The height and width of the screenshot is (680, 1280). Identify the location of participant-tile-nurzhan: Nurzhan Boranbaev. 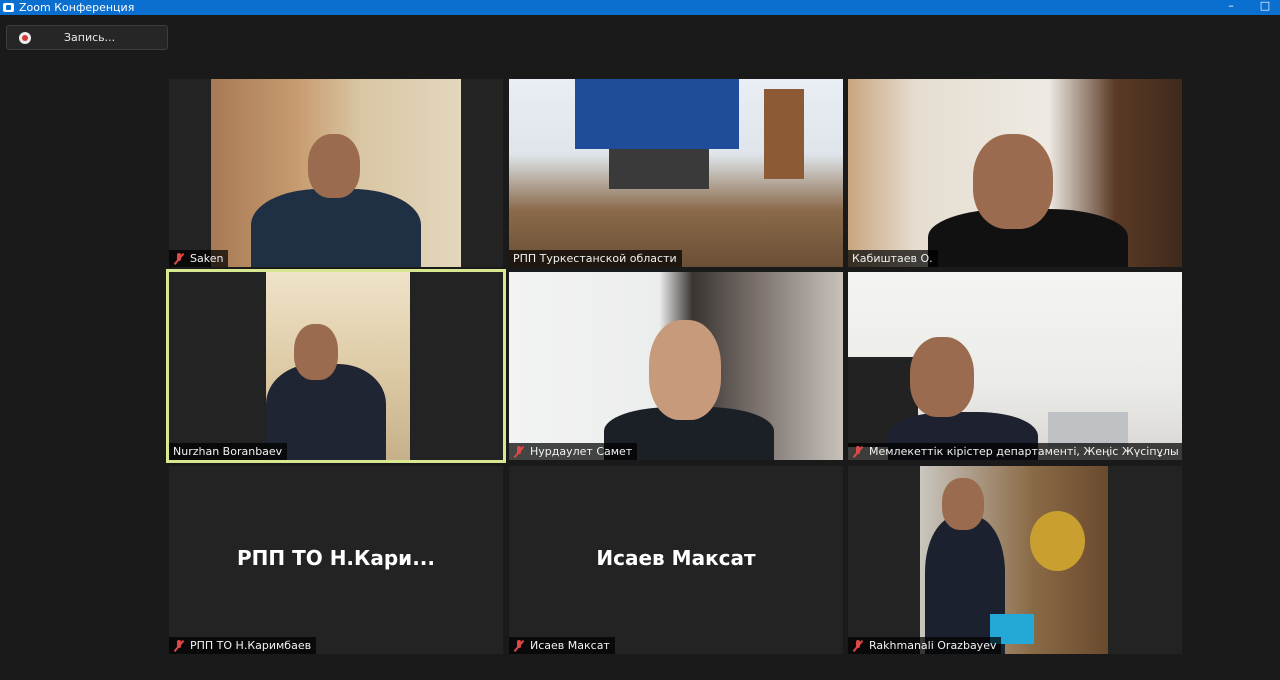
(336, 366).